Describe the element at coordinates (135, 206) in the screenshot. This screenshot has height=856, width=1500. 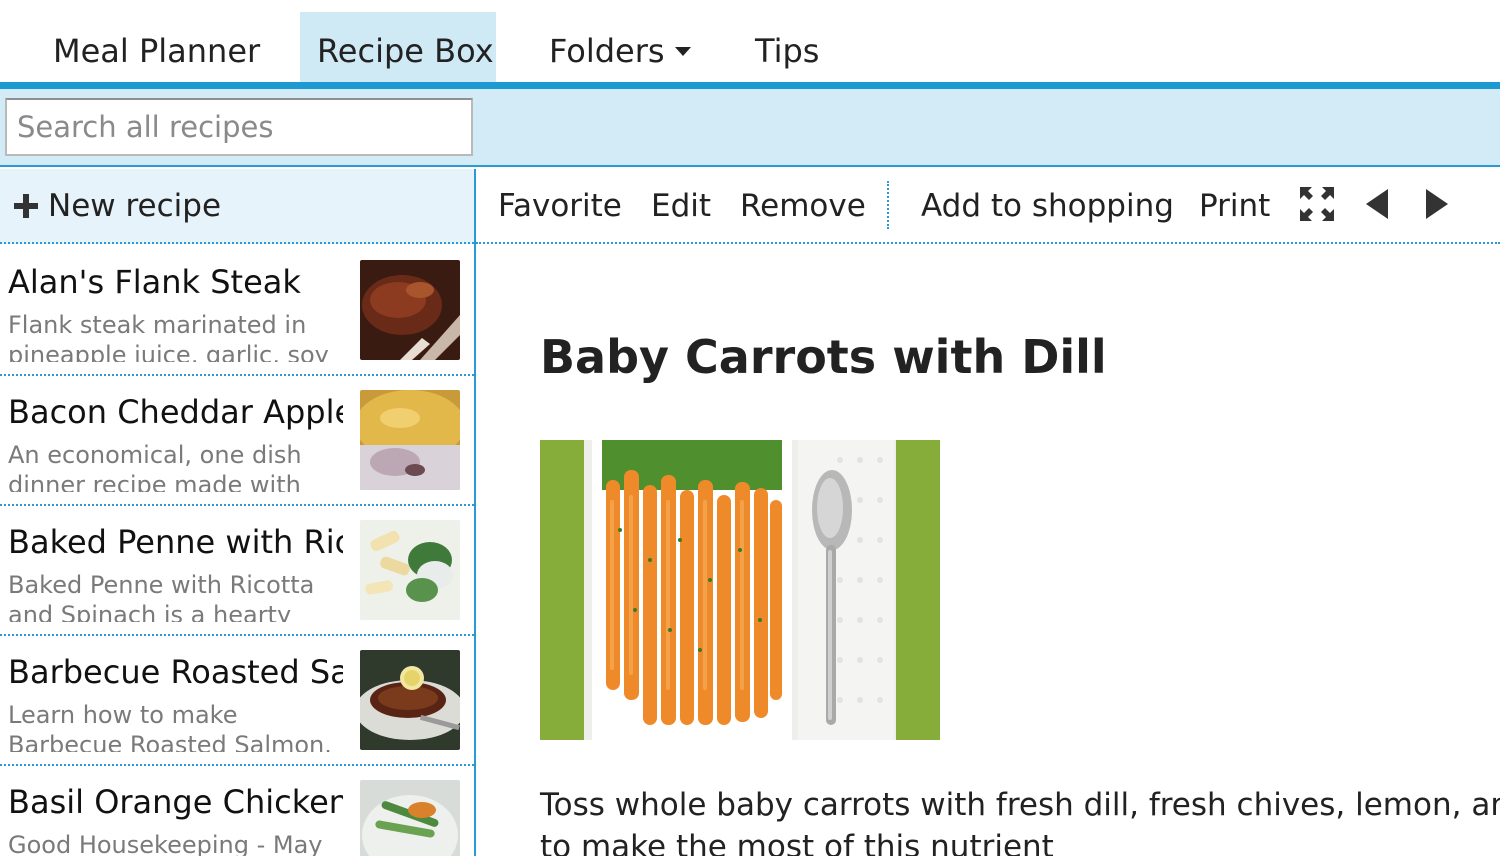
I see `new-recipe-label: New recipe` at that location.